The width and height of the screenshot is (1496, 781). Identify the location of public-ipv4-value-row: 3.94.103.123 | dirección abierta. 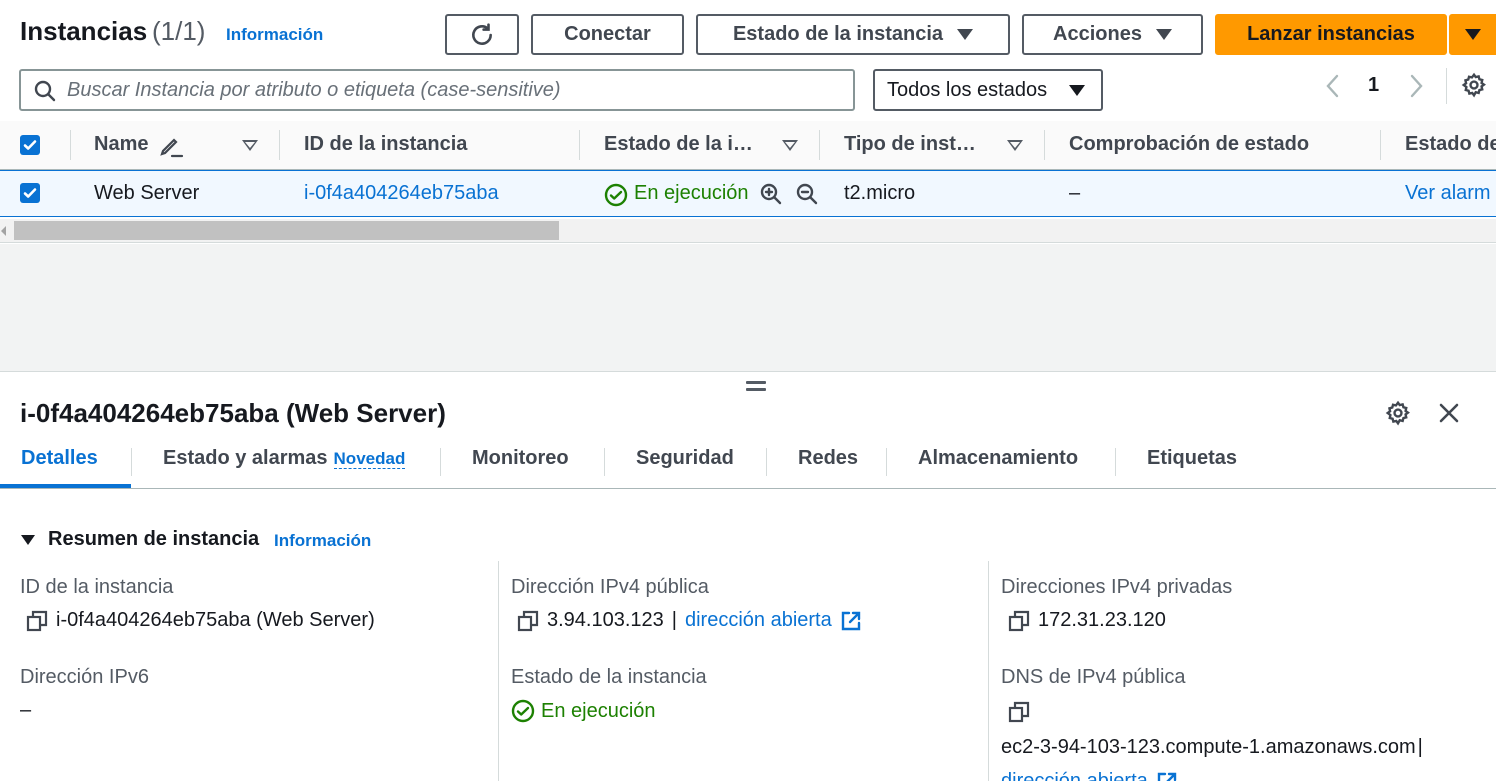
(689, 620).